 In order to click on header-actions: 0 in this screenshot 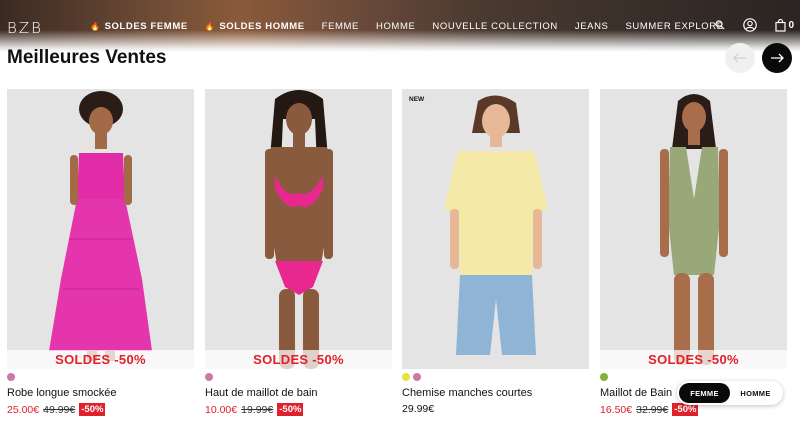, I will do `click(754, 25)`.